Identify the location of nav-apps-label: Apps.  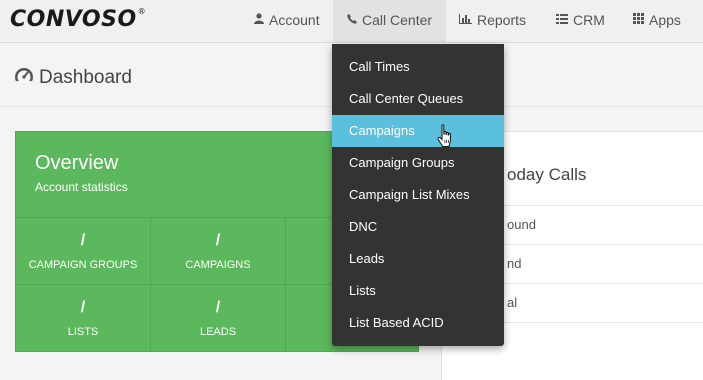
(665, 20).